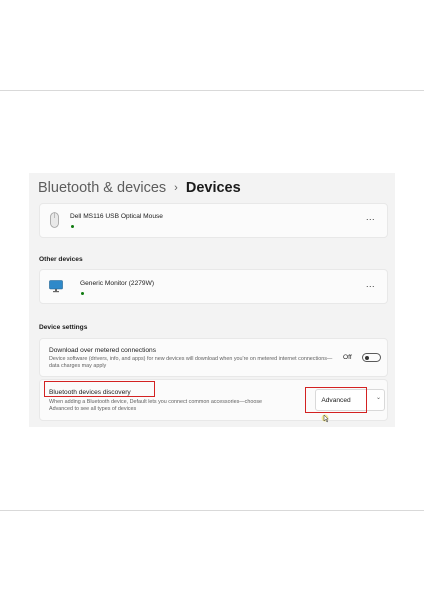 The height and width of the screenshot is (600, 424). Describe the element at coordinates (102, 188) in the screenshot. I see `breadcrumb-parent: Bluetooth & devices` at that location.